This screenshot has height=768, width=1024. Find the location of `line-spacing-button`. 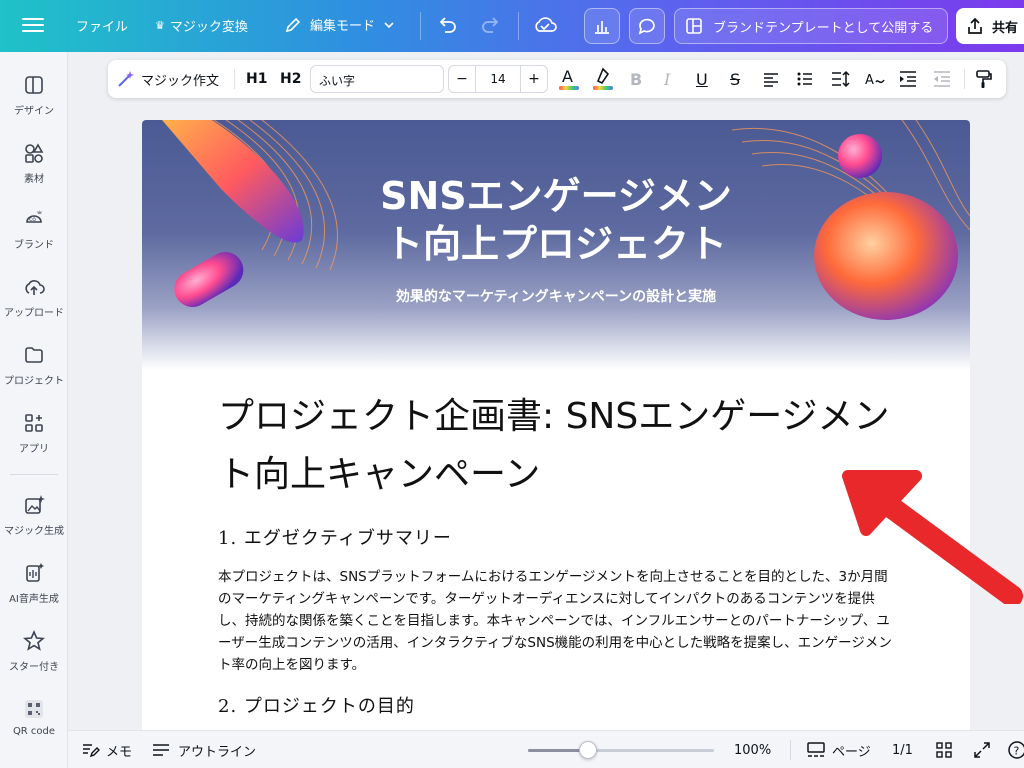

line-spacing-button is located at coordinates (840, 79).